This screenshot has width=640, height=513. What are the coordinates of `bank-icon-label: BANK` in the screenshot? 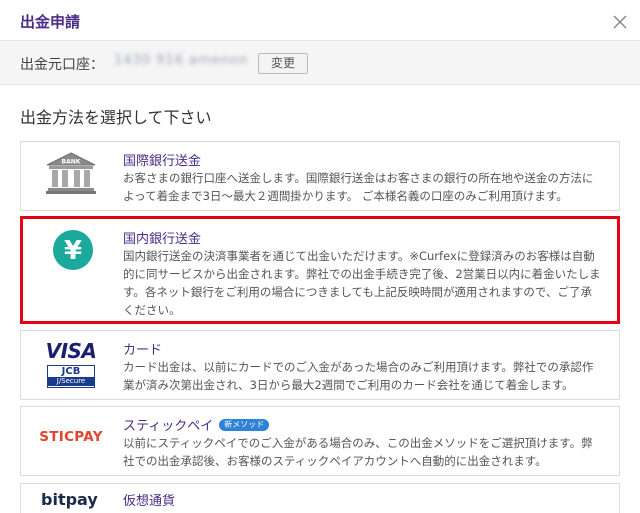 It's located at (71, 162).